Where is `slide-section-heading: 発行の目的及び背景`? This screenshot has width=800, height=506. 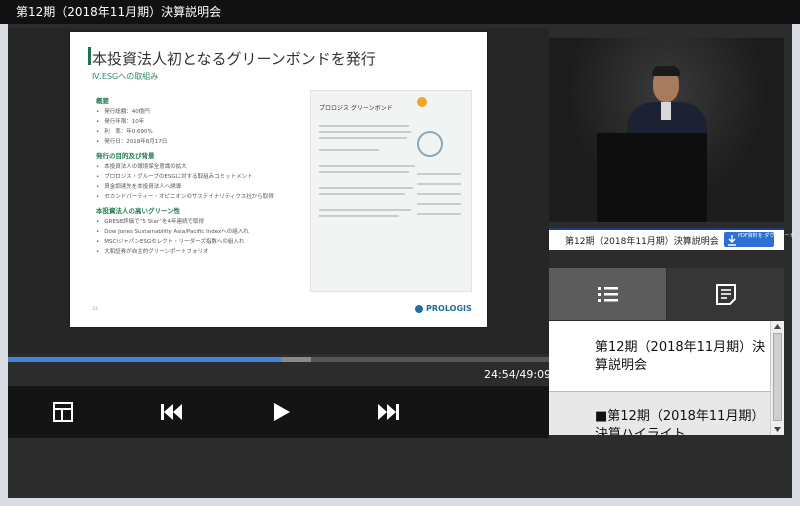
slide-section-heading: 発行の目的及び背景 is located at coordinates (125, 156).